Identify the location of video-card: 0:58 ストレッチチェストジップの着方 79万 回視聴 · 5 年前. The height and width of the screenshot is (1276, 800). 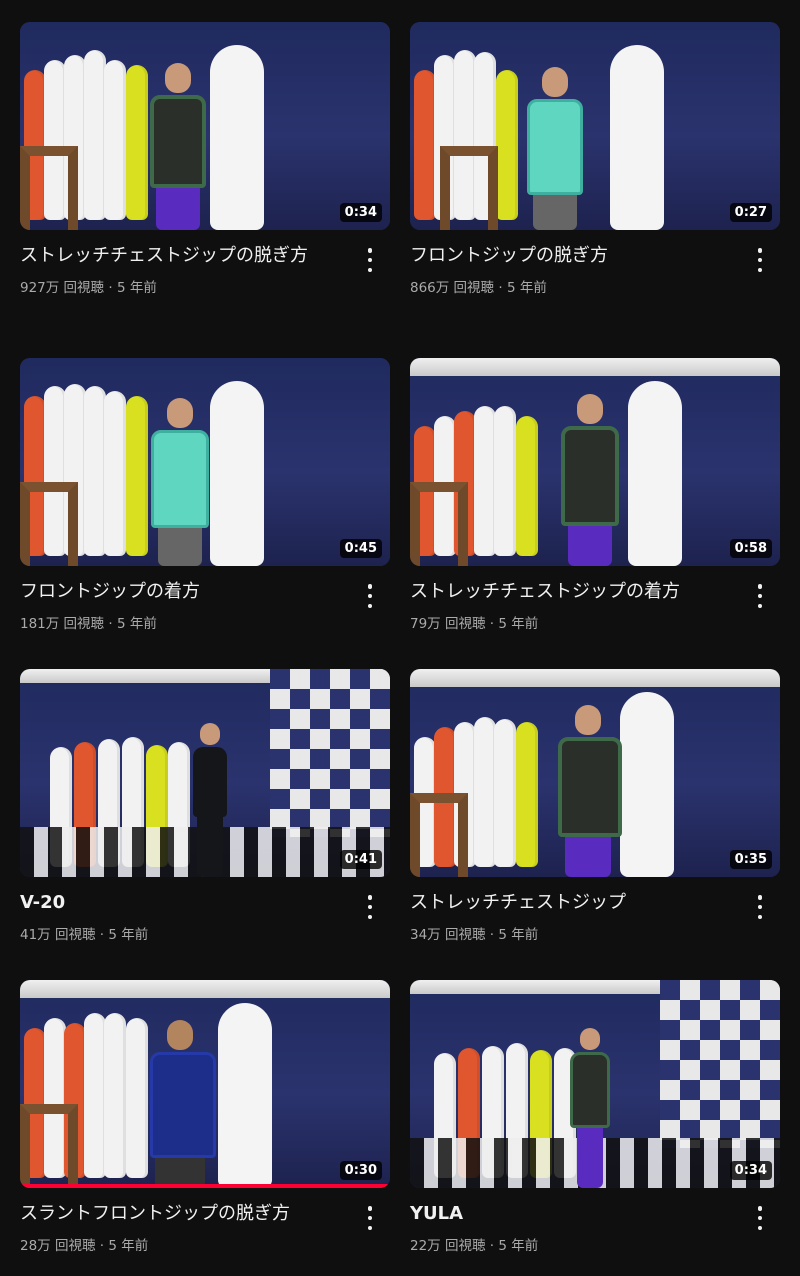
(595, 495).